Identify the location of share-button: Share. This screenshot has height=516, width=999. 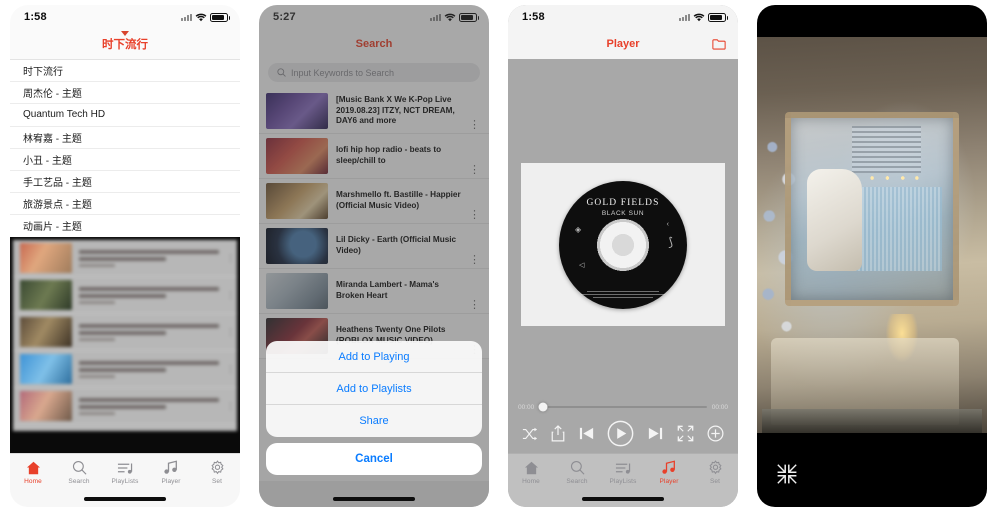
(374, 421).